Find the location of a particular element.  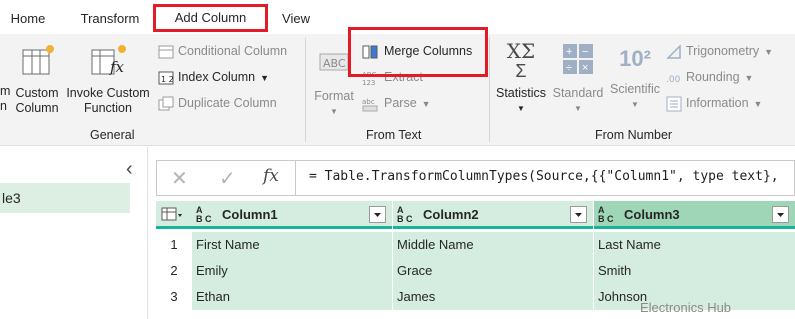

table-corner-menu is located at coordinates (174, 215).